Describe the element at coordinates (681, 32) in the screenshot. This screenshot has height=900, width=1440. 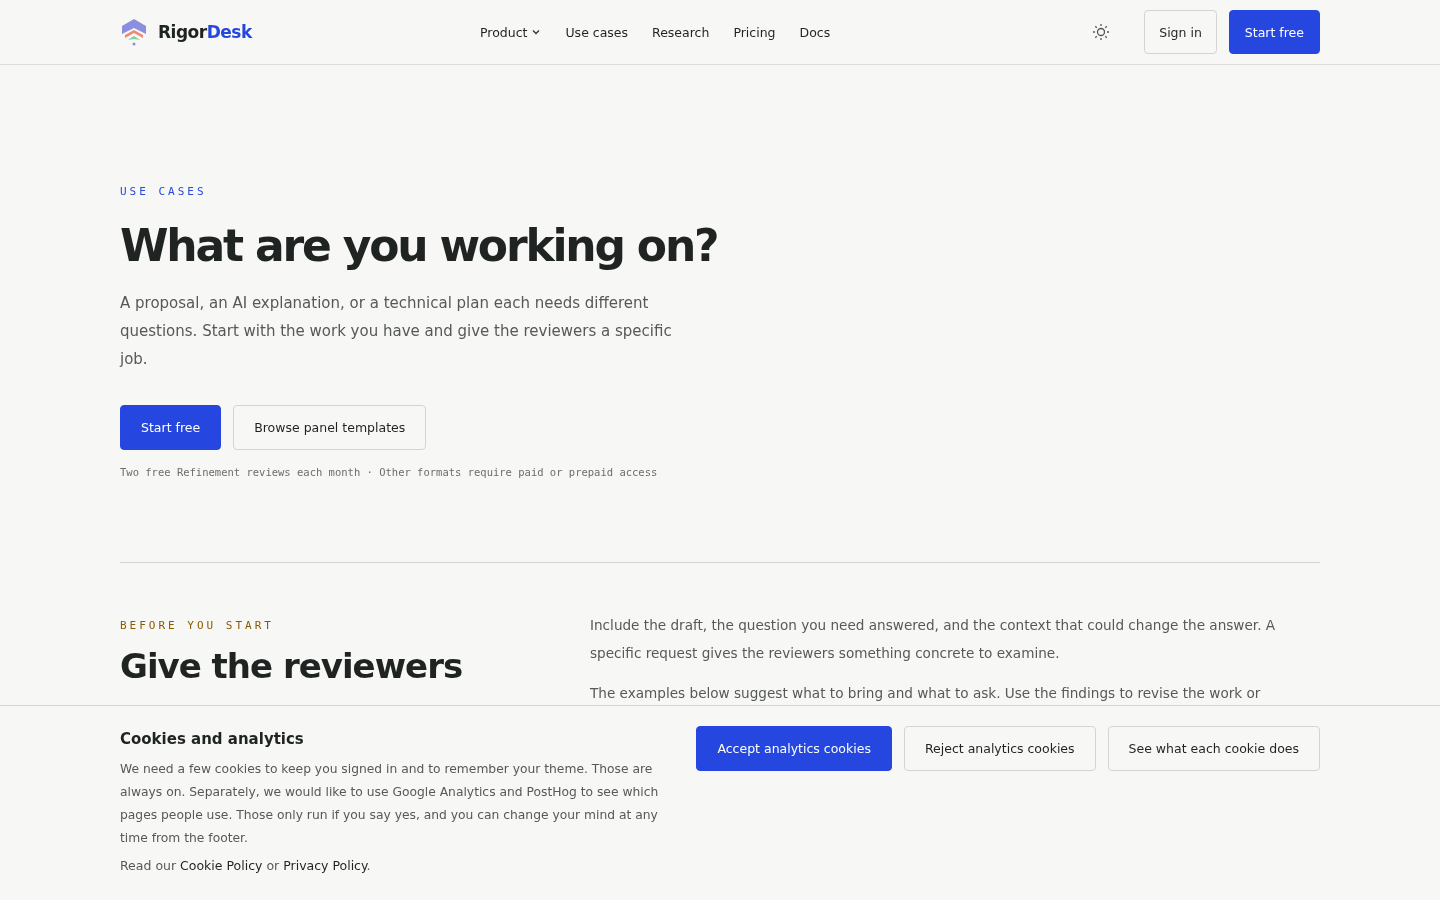
I see `nav-link: Research` at that location.